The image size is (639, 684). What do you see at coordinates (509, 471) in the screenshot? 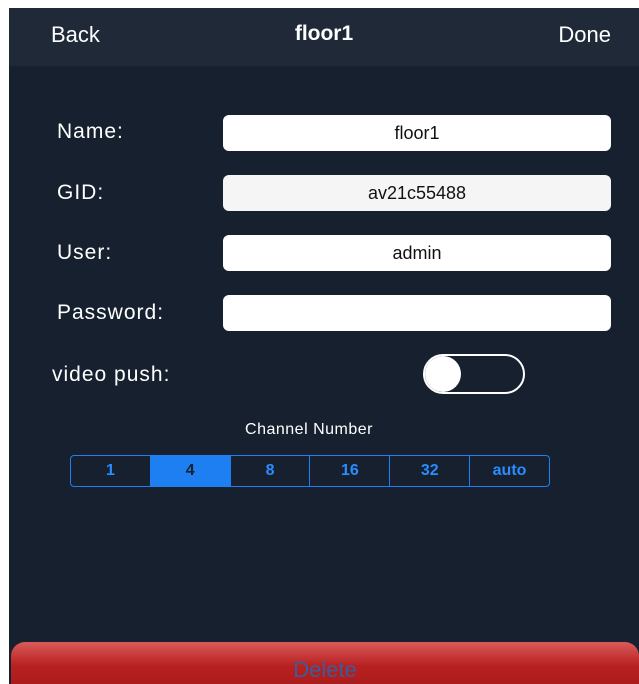
I see `channel-option-auto: auto` at bounding box center [509, 471].